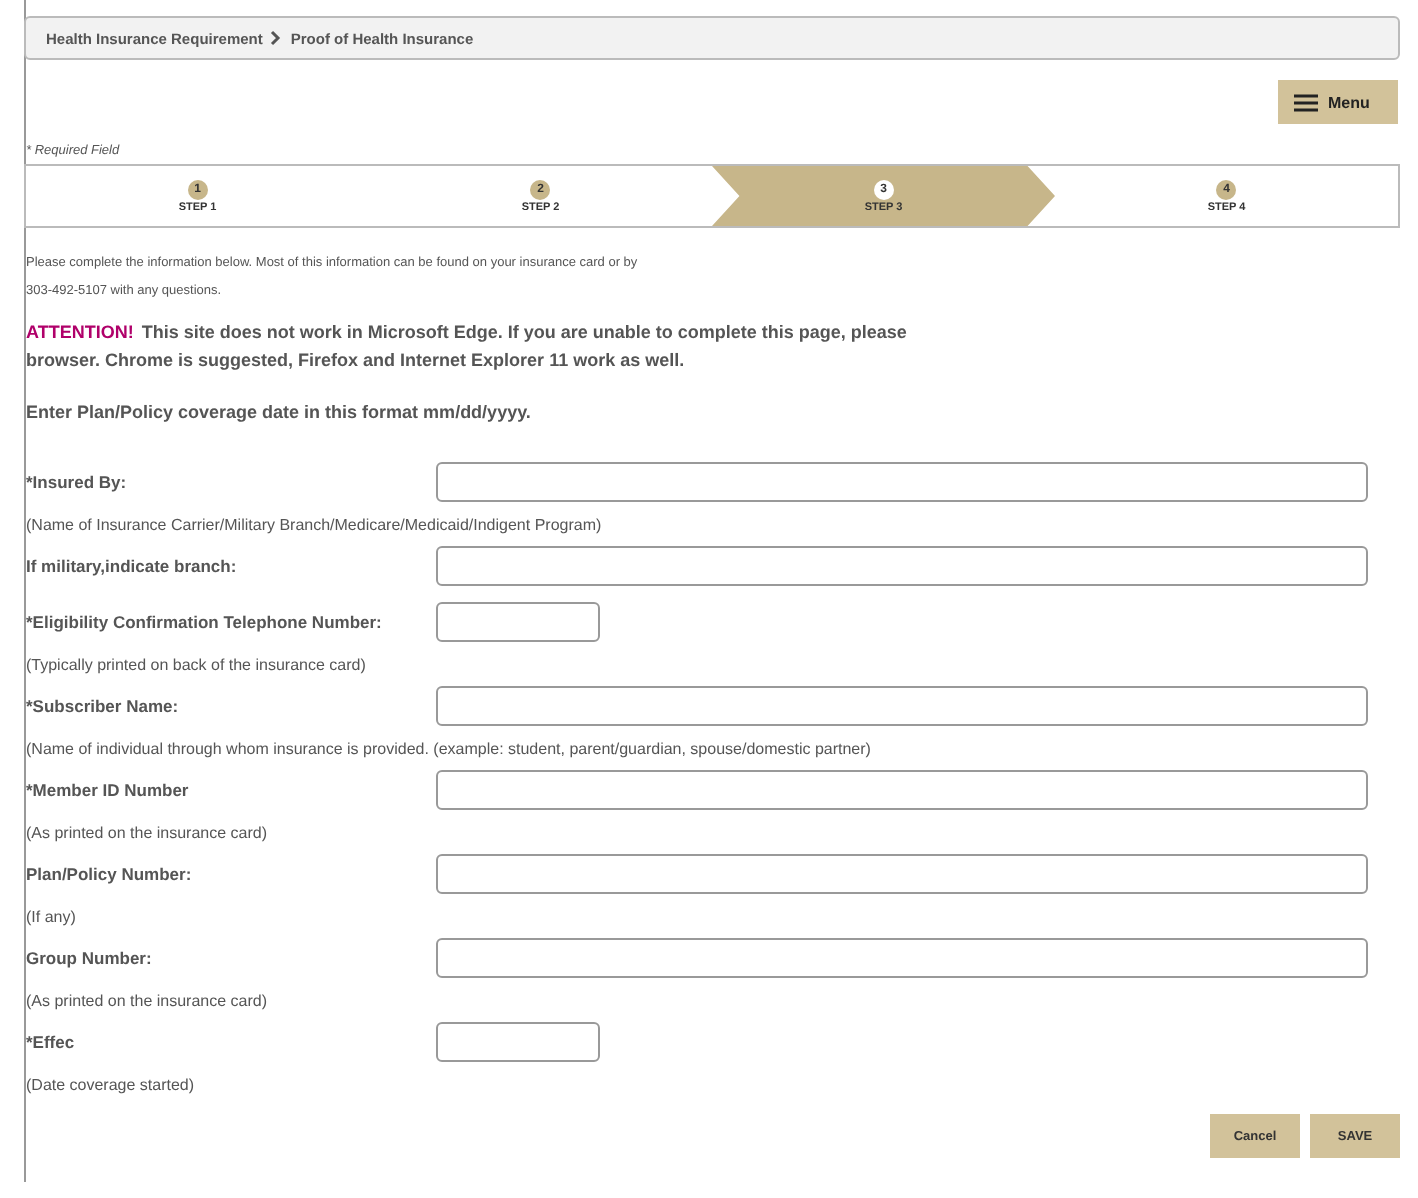 The image size is (1418, 1198). Describe the element at coordinates (111, 1085) in the screenshot. I see `field-hint: (Date coverage started)` at that location.